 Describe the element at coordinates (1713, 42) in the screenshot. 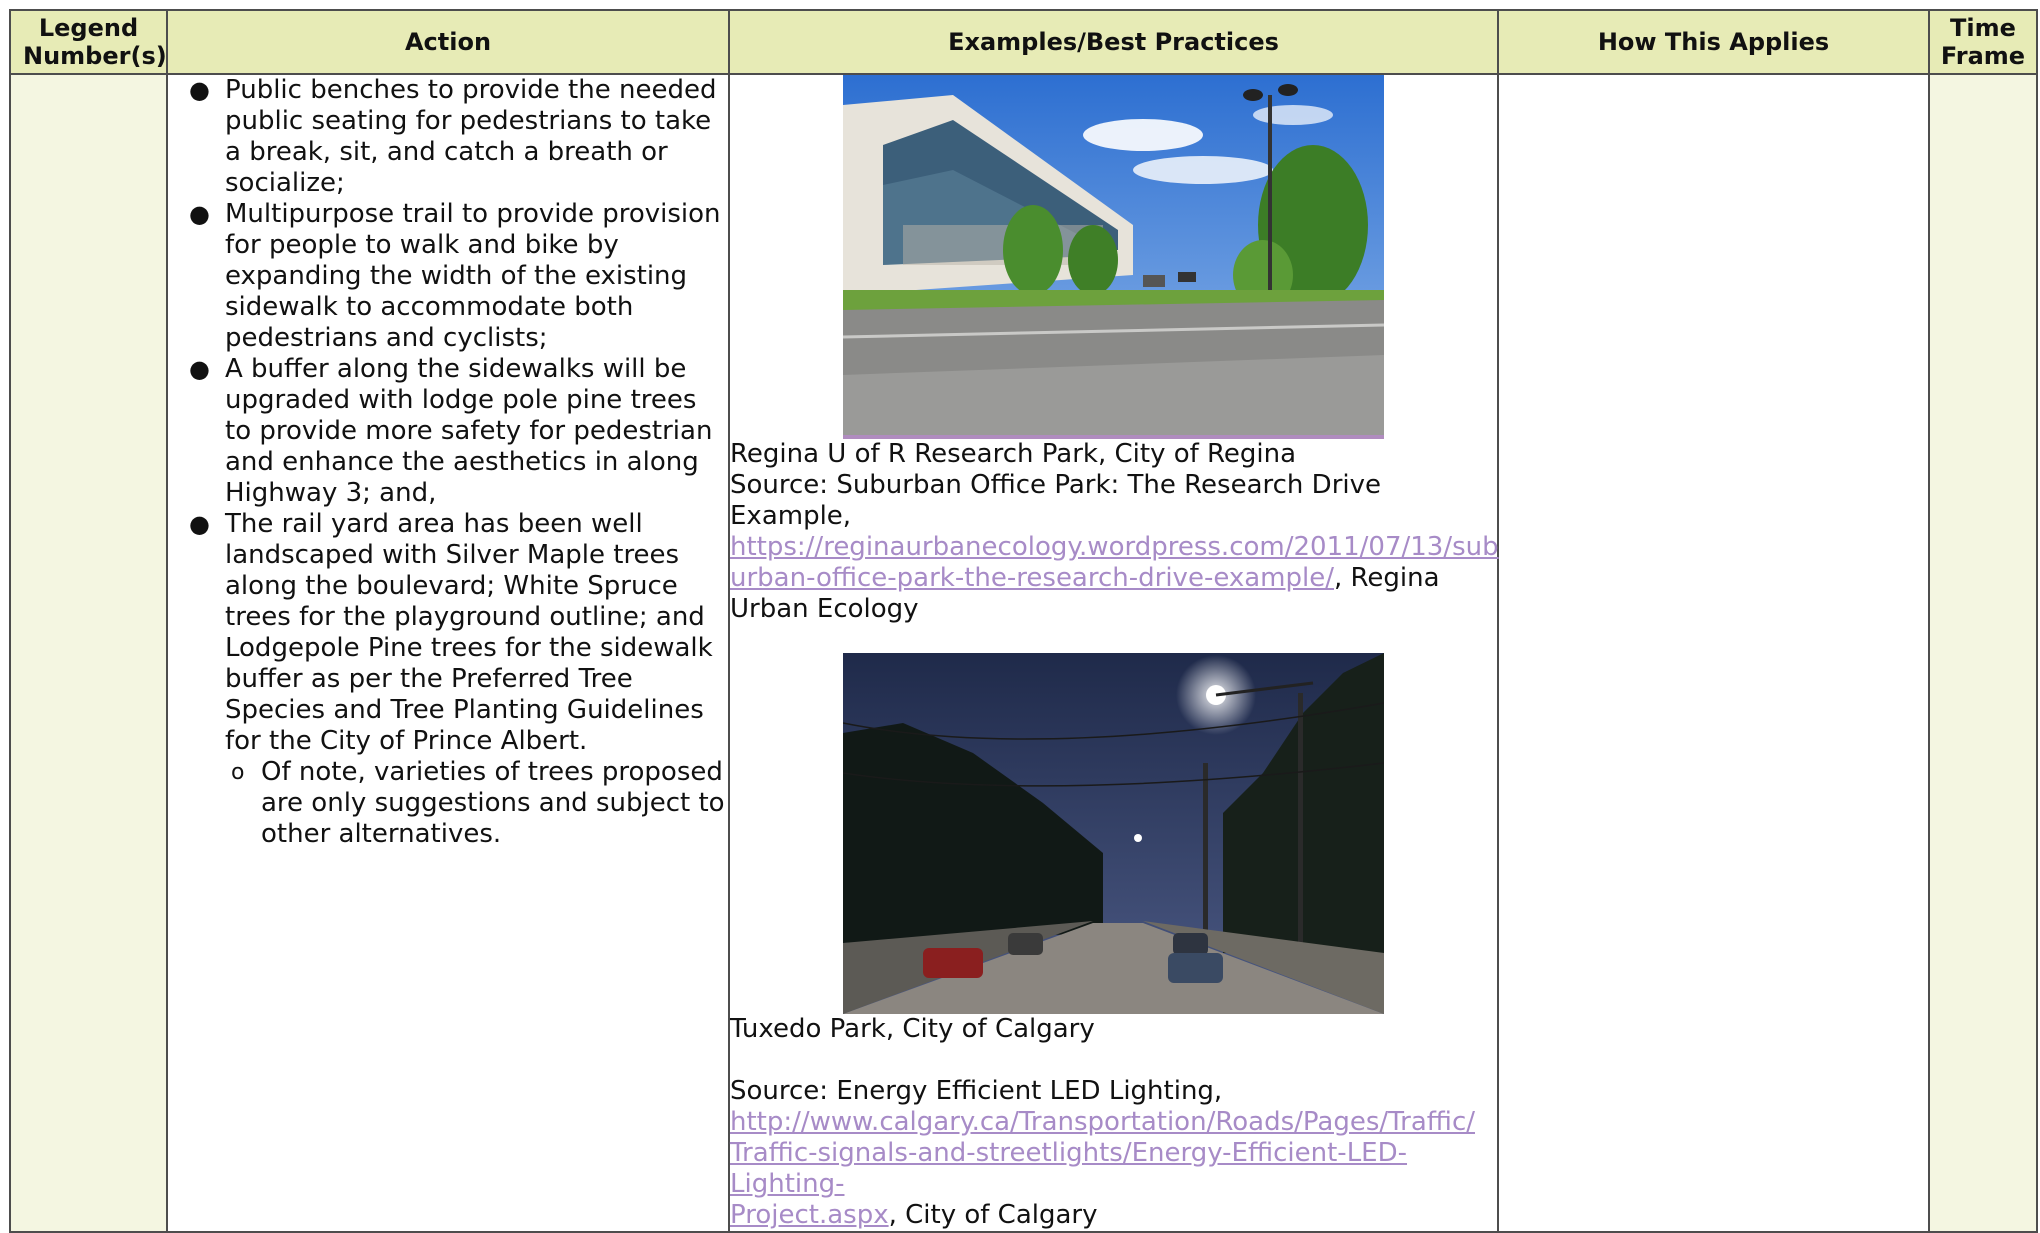

I see `header-applies: How This Applies` at that location.